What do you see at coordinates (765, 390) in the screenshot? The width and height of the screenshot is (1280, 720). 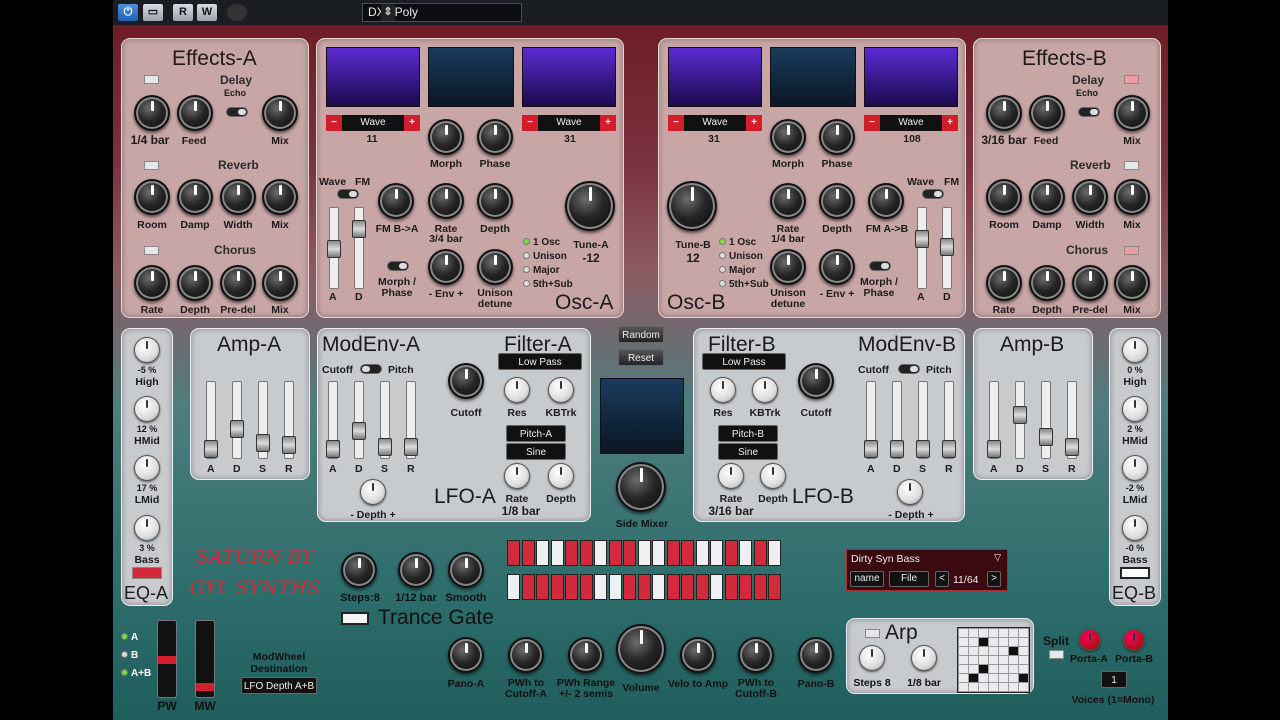 I see `filter-b-kbtrk-knob` at bounding box center [765, 390].